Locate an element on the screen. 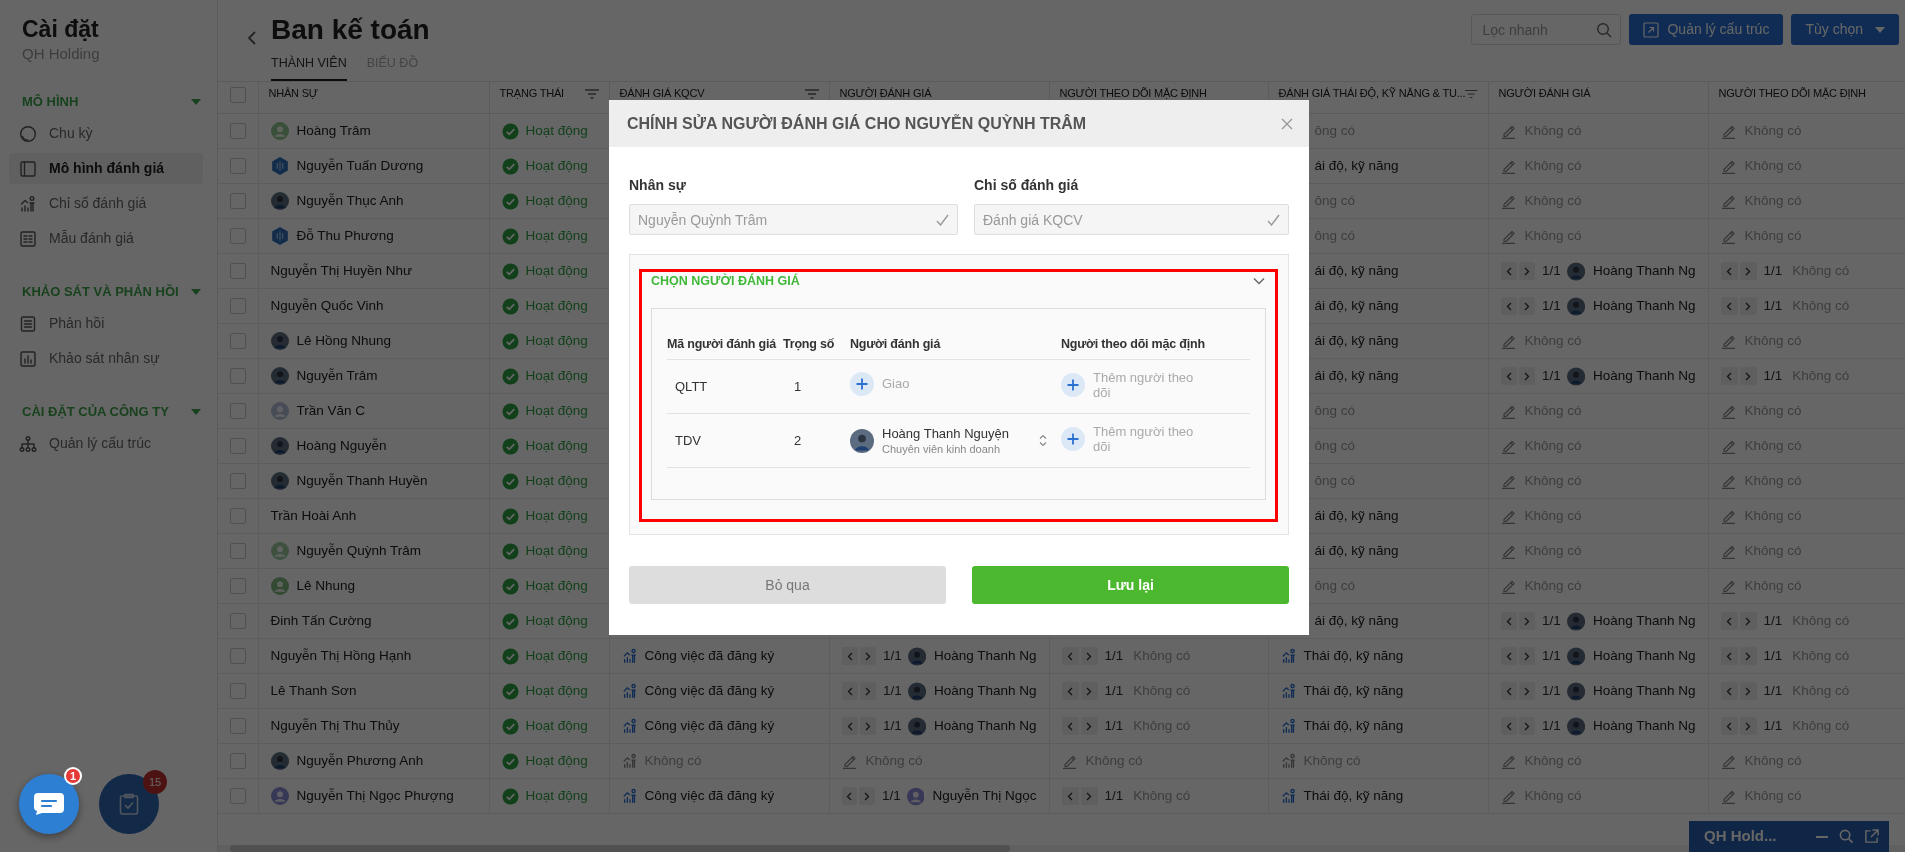 This screenshot has height=852, width=1905. sidebar-item: Mẫu đánh giá is located at coordinates (106, 238).